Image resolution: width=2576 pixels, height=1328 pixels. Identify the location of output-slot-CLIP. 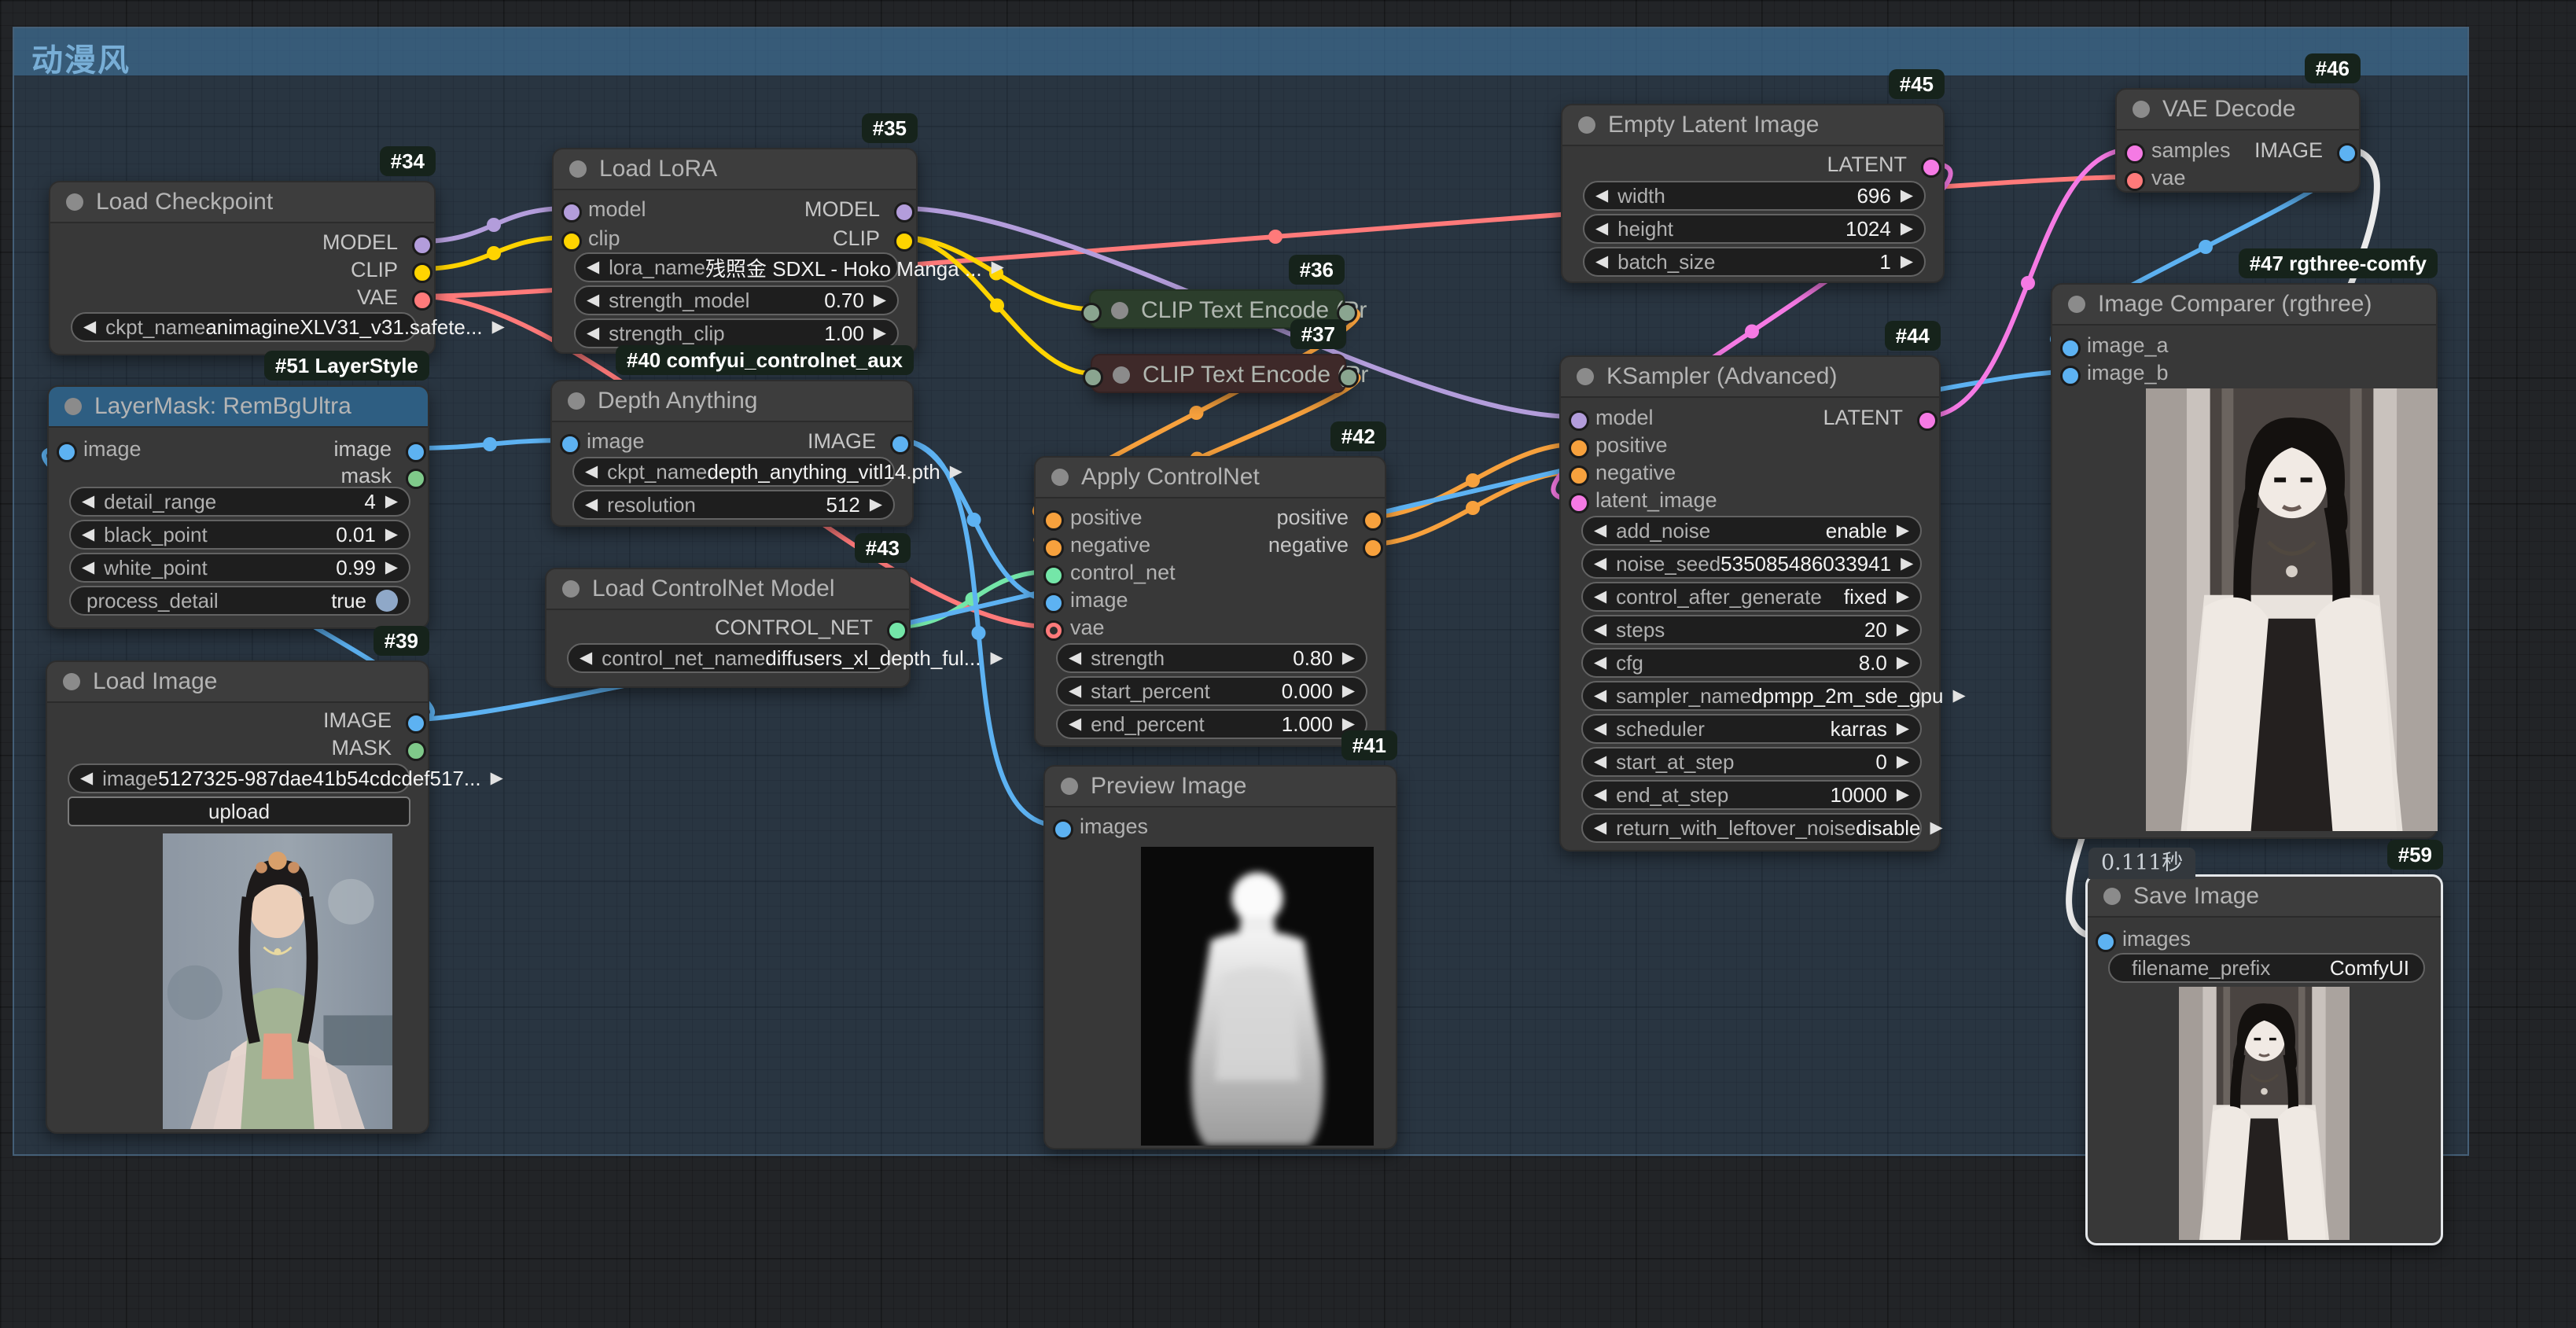
(904, 241).